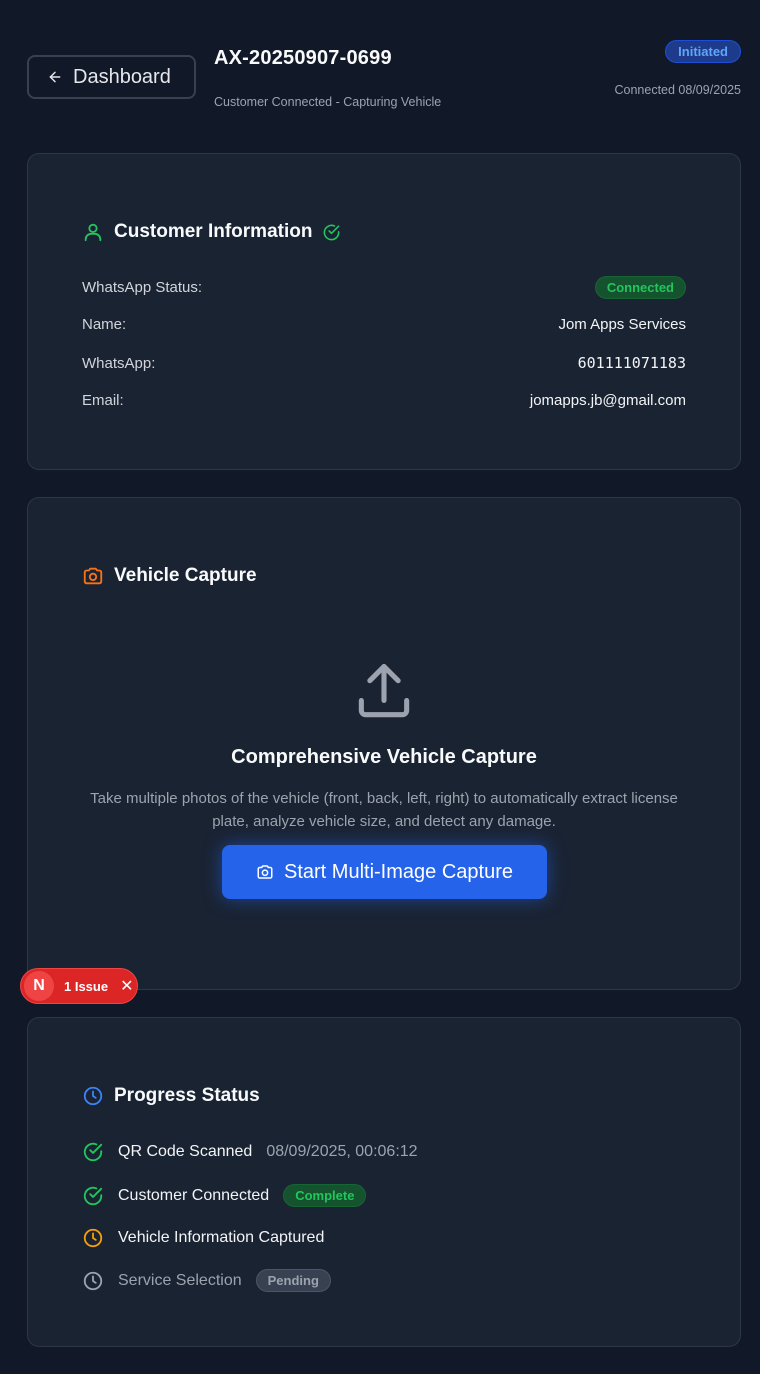  I want to click on name-label: Name:, so click(104, 324).